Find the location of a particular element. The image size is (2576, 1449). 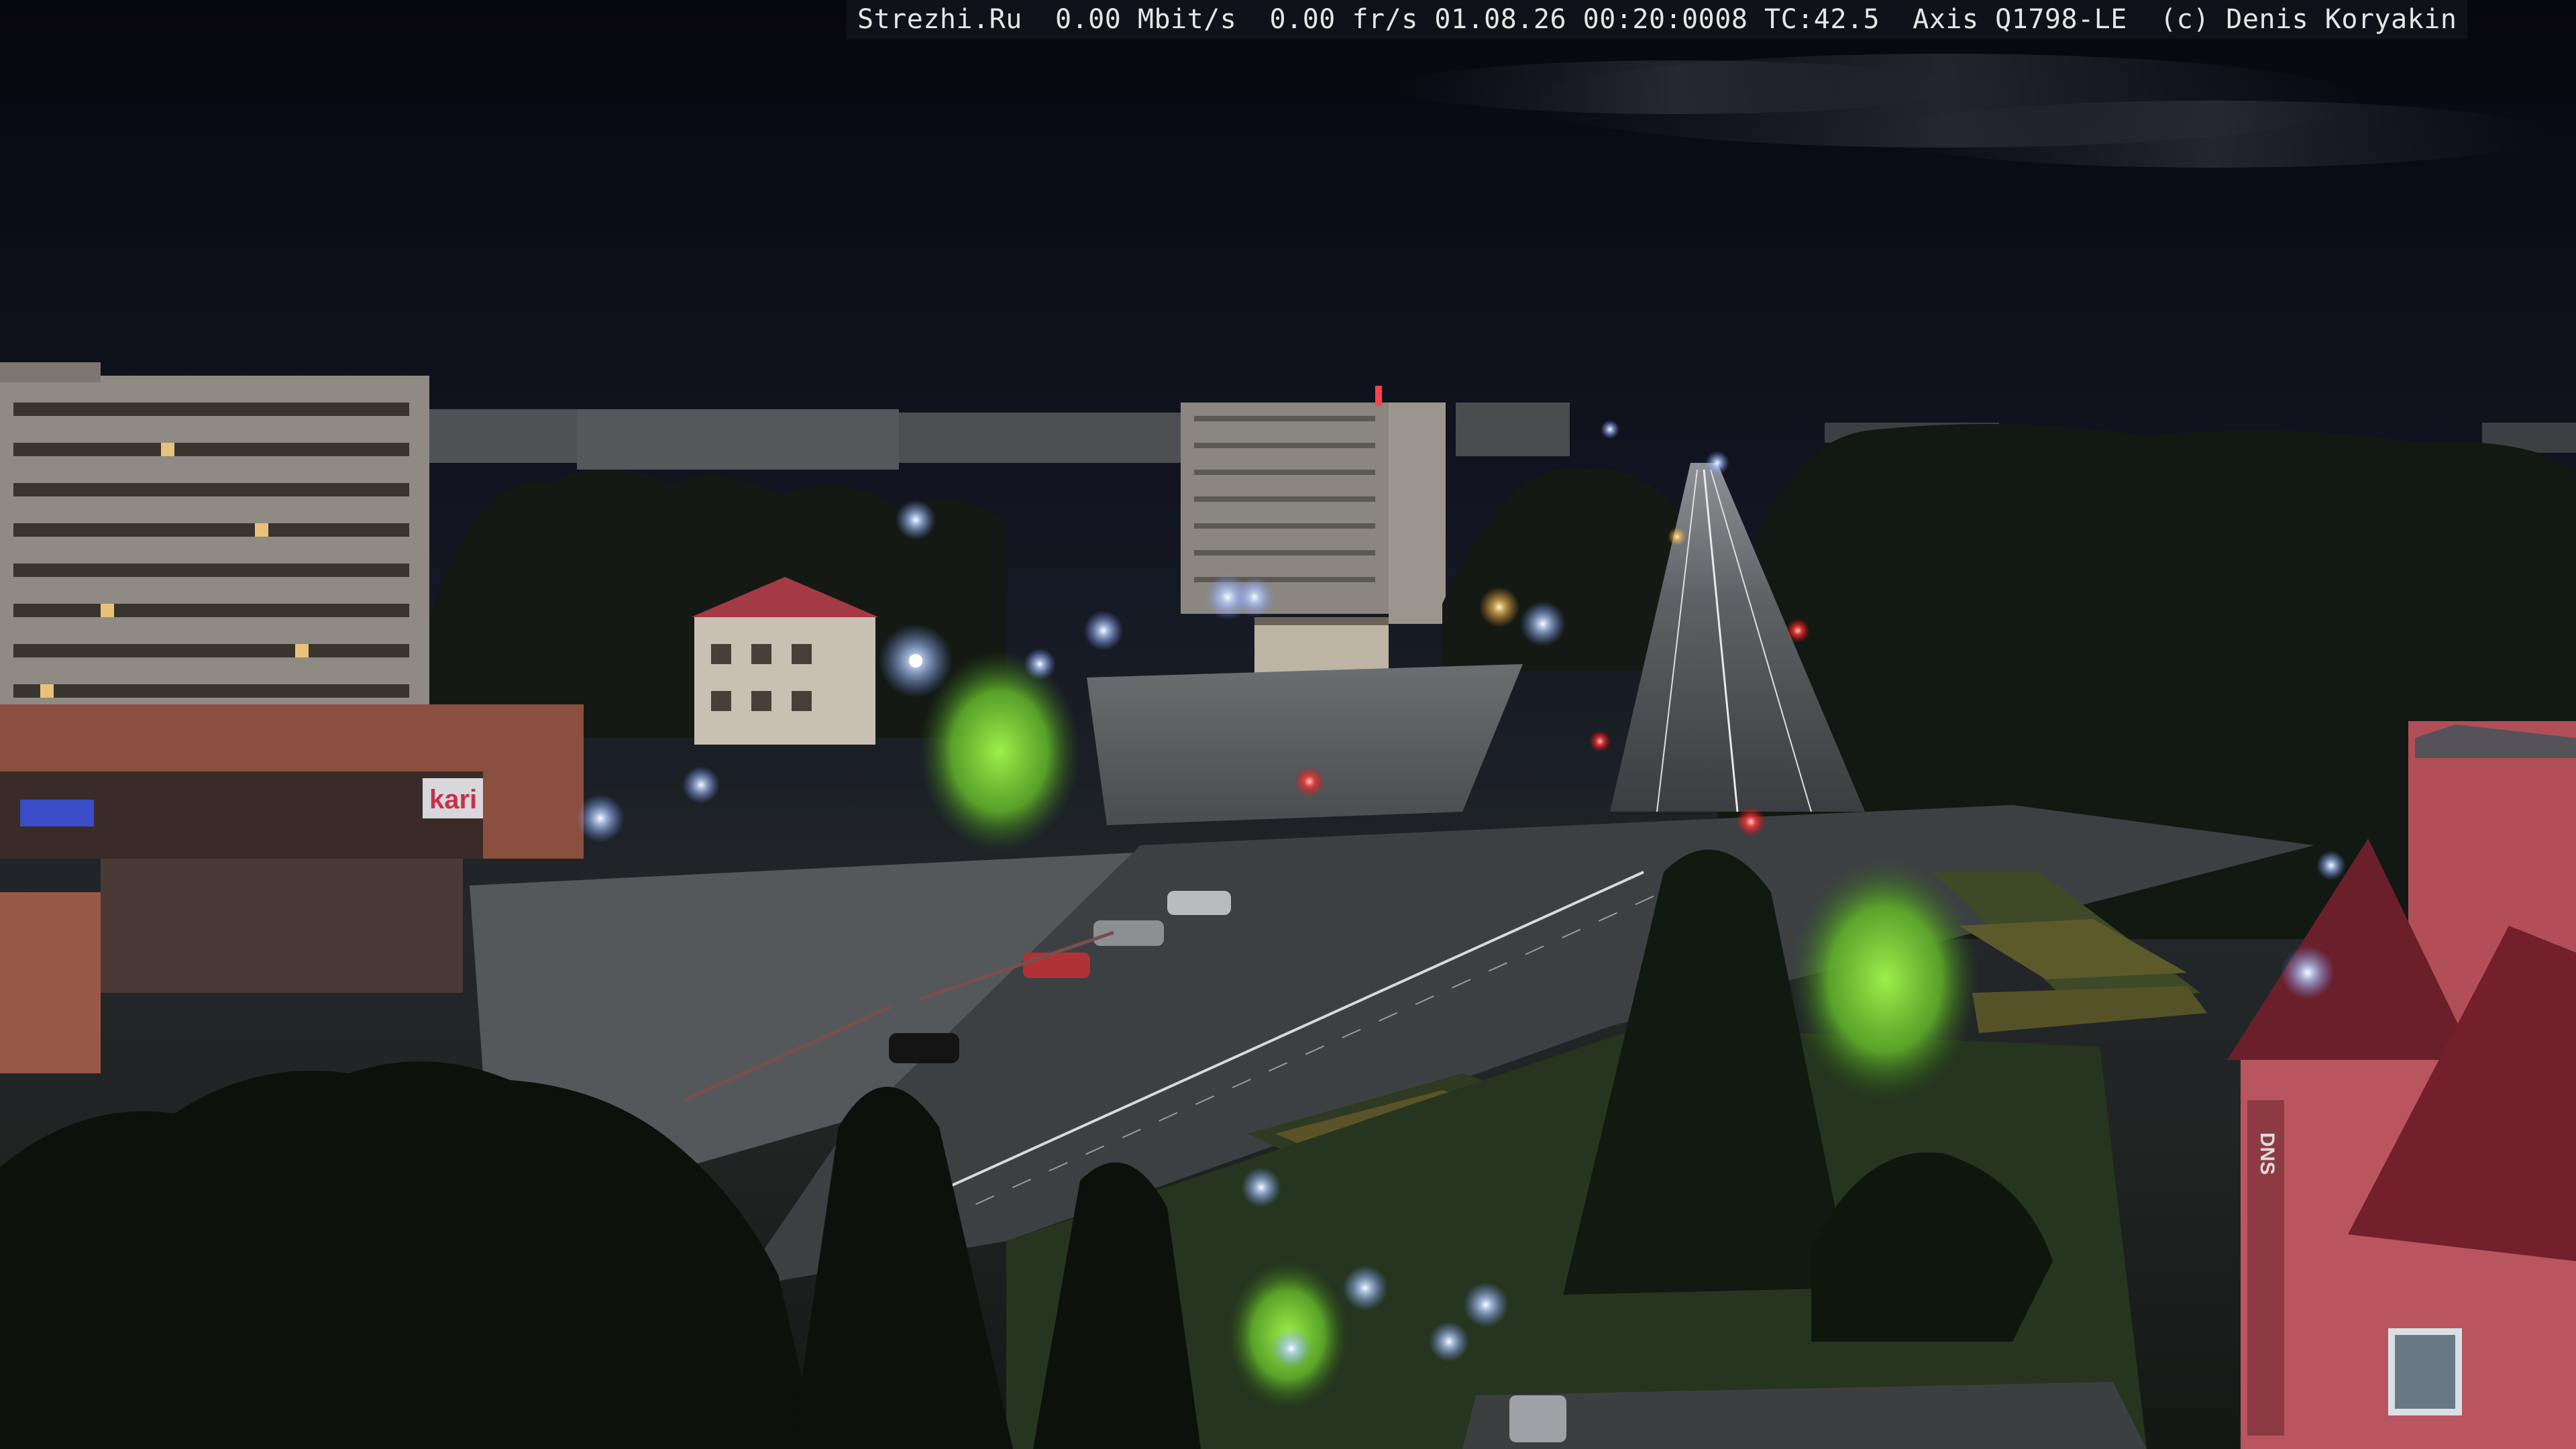

store-sign-kari: kari is located at coordinates (453, 799).